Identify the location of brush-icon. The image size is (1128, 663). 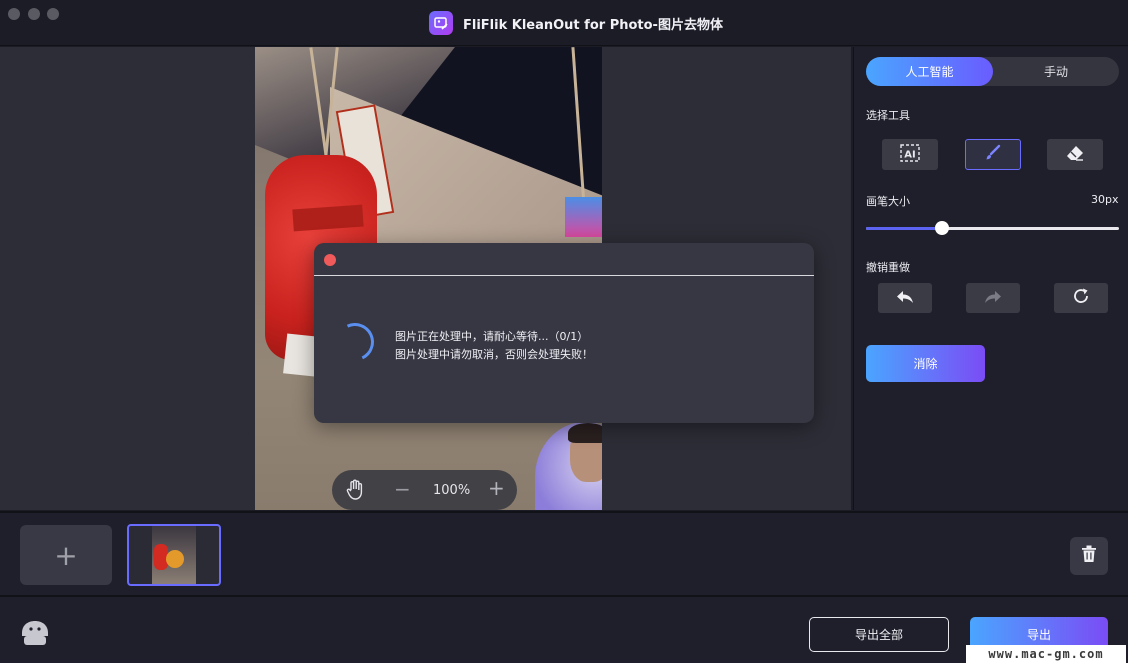
(993, 155).